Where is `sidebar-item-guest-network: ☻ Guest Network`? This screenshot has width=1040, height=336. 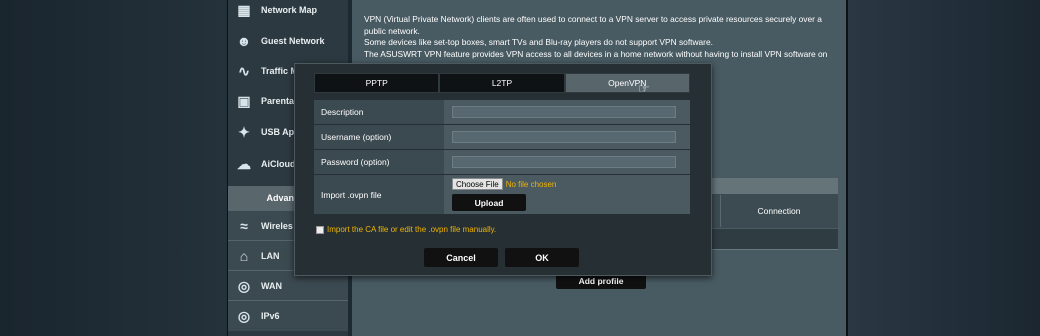 sidebar-item-guest-network: ☻ Guest Network is located at coordinates (288, 41).